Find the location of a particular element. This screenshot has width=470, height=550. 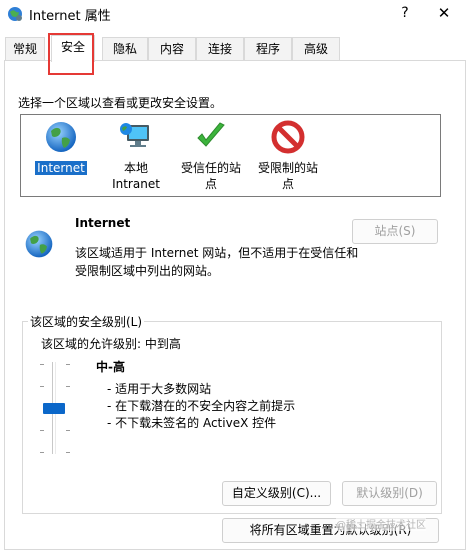

slider-thumb is located at coordinates (54, 408).